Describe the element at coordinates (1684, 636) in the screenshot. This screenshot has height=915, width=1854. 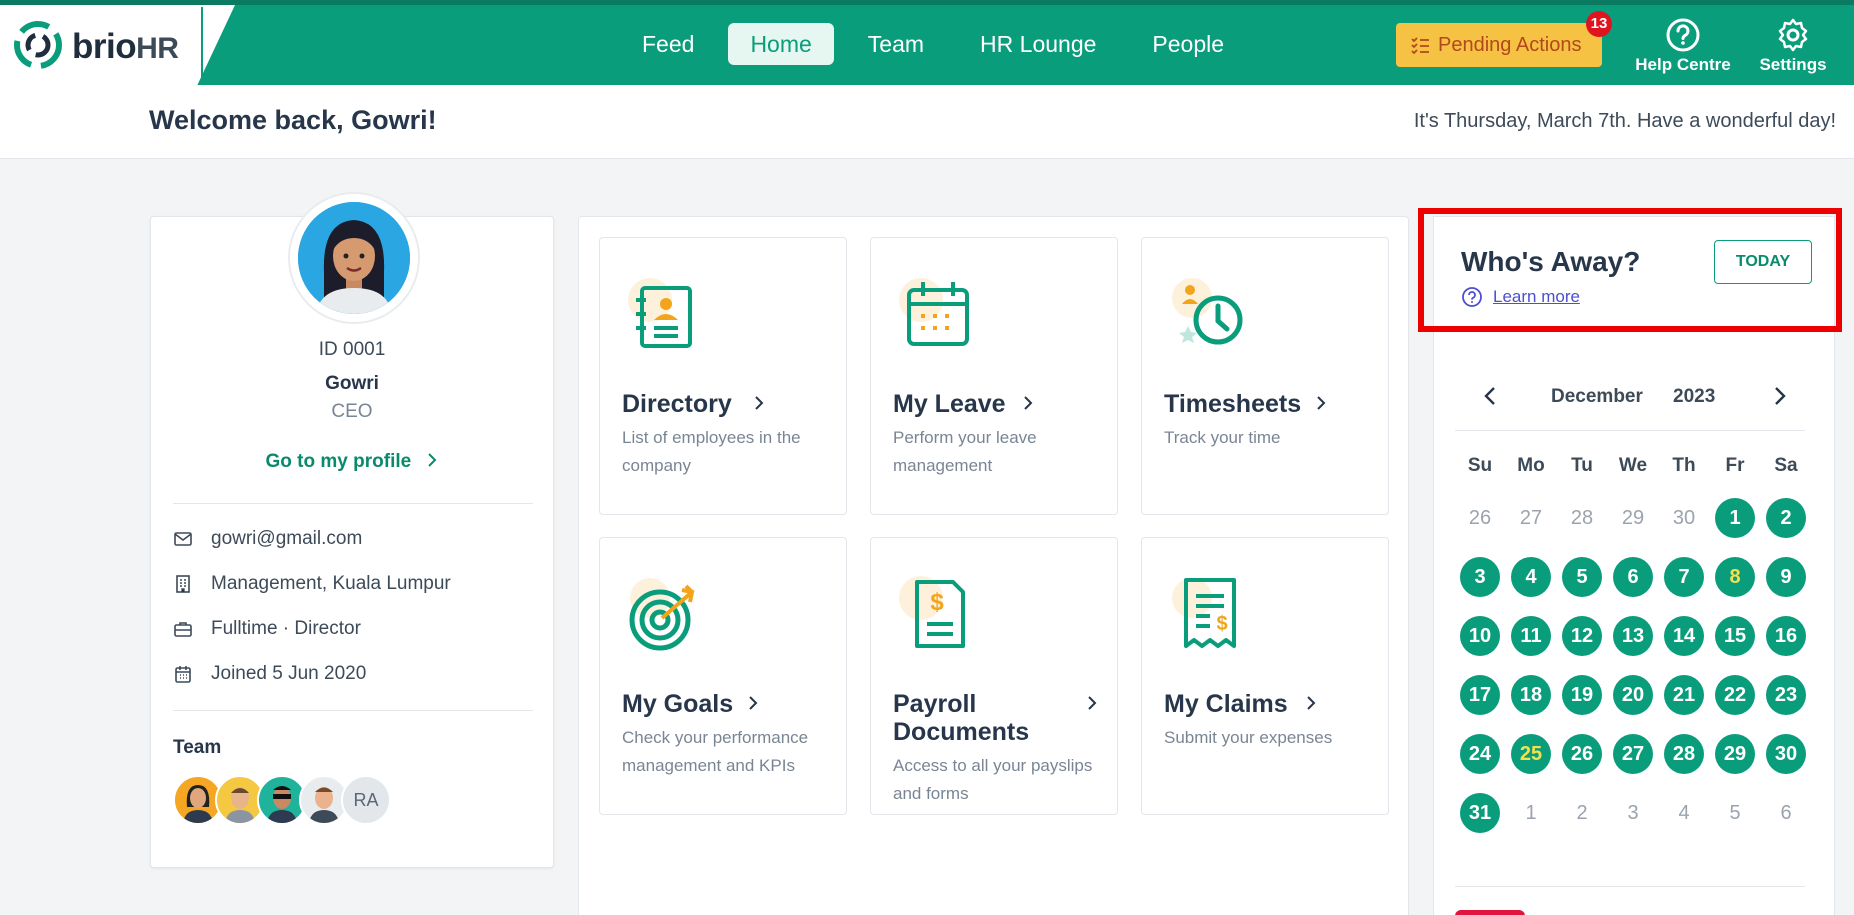
I see `calendar-day: 14` at that location.